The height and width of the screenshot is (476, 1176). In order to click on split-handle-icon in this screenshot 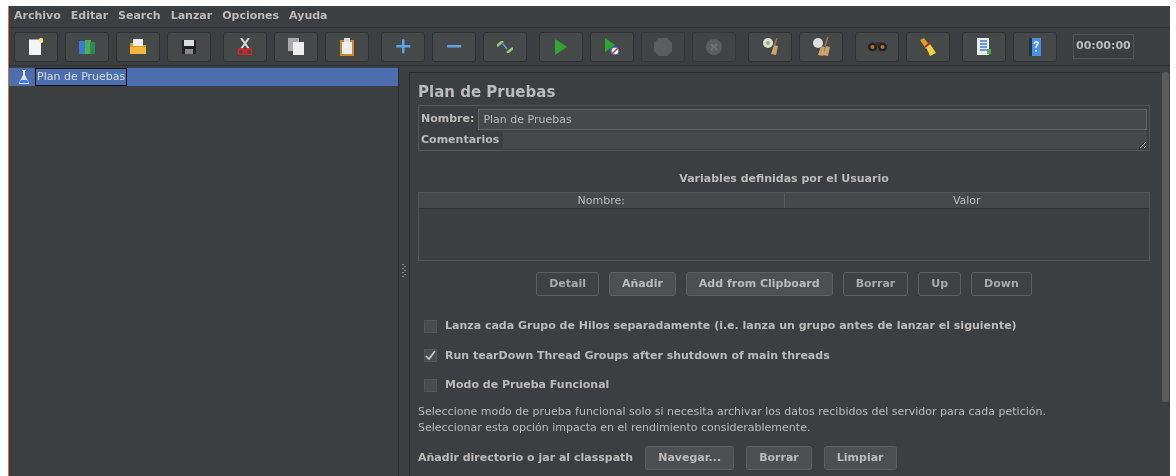, I will do `click(404, 271)`.